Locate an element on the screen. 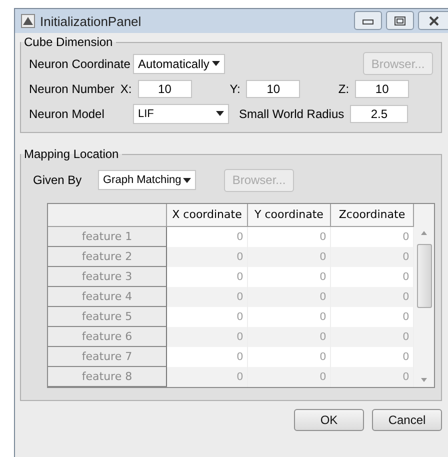  dropdown-value: LIF is located at coordinates (146, 114).